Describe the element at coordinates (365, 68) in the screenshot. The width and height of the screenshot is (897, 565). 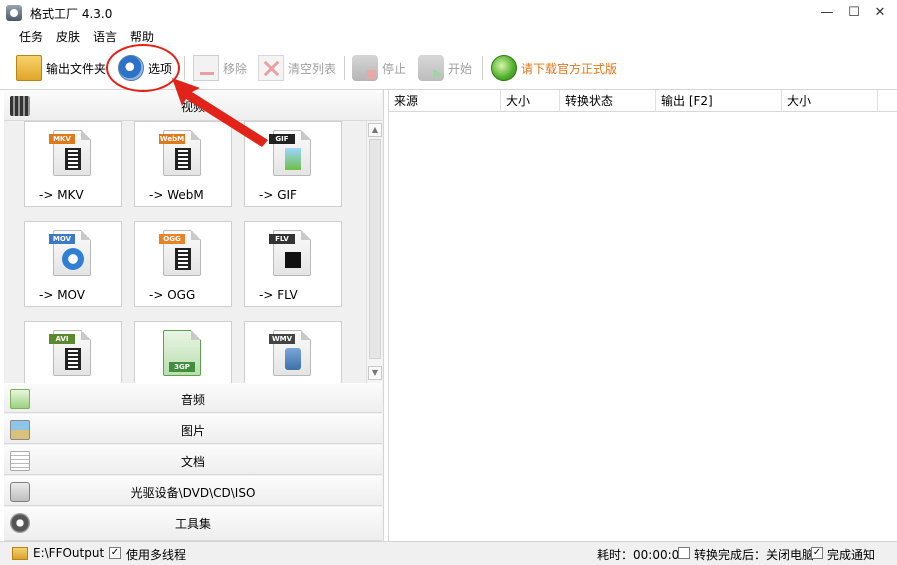
I see `stop-icon` at that location.